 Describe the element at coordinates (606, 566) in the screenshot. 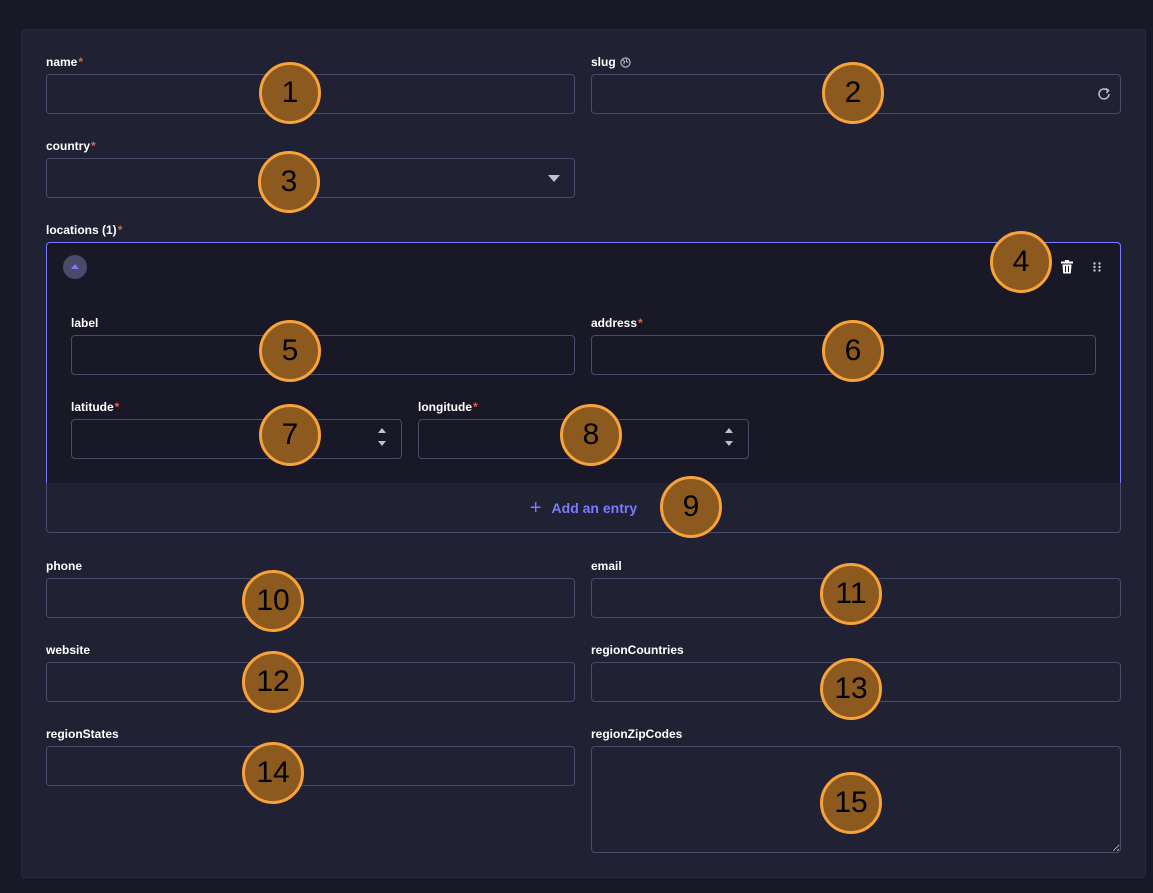

I see `email-label: email` at that location.